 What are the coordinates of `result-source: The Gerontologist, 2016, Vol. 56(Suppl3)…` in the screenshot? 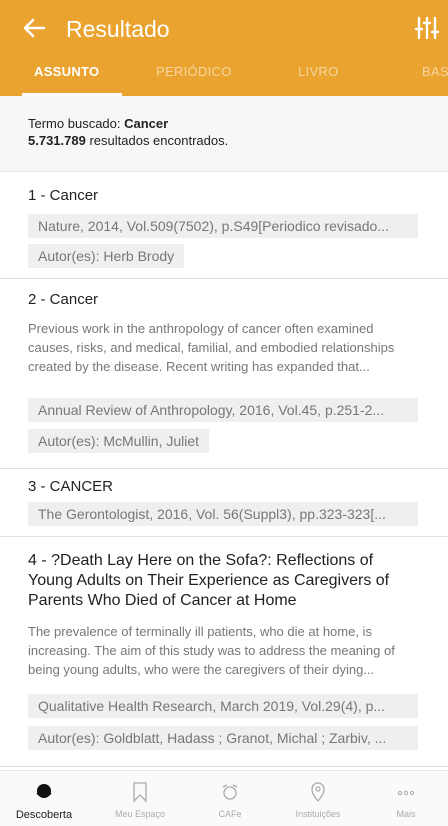 It's located at (223, 514).